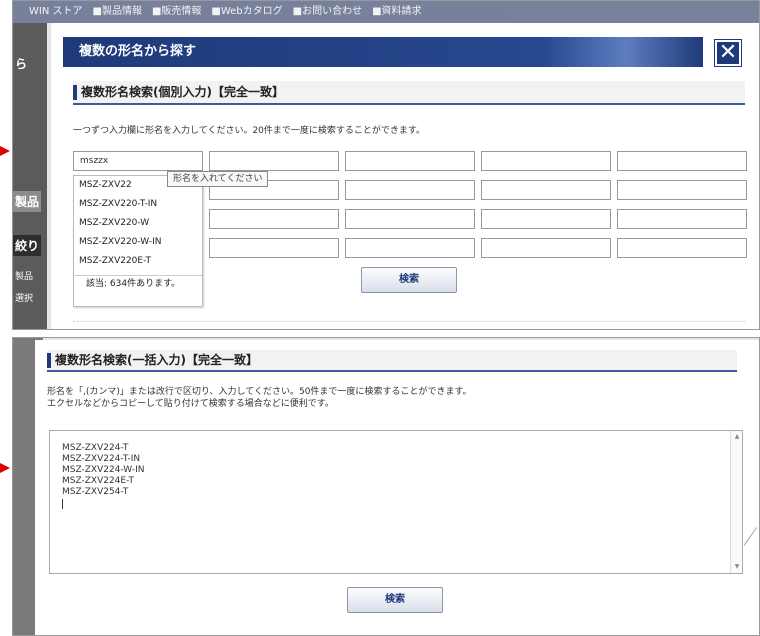 The width and height of the screenshot is (760, 636). I want to click on divider, so click(409, 321).